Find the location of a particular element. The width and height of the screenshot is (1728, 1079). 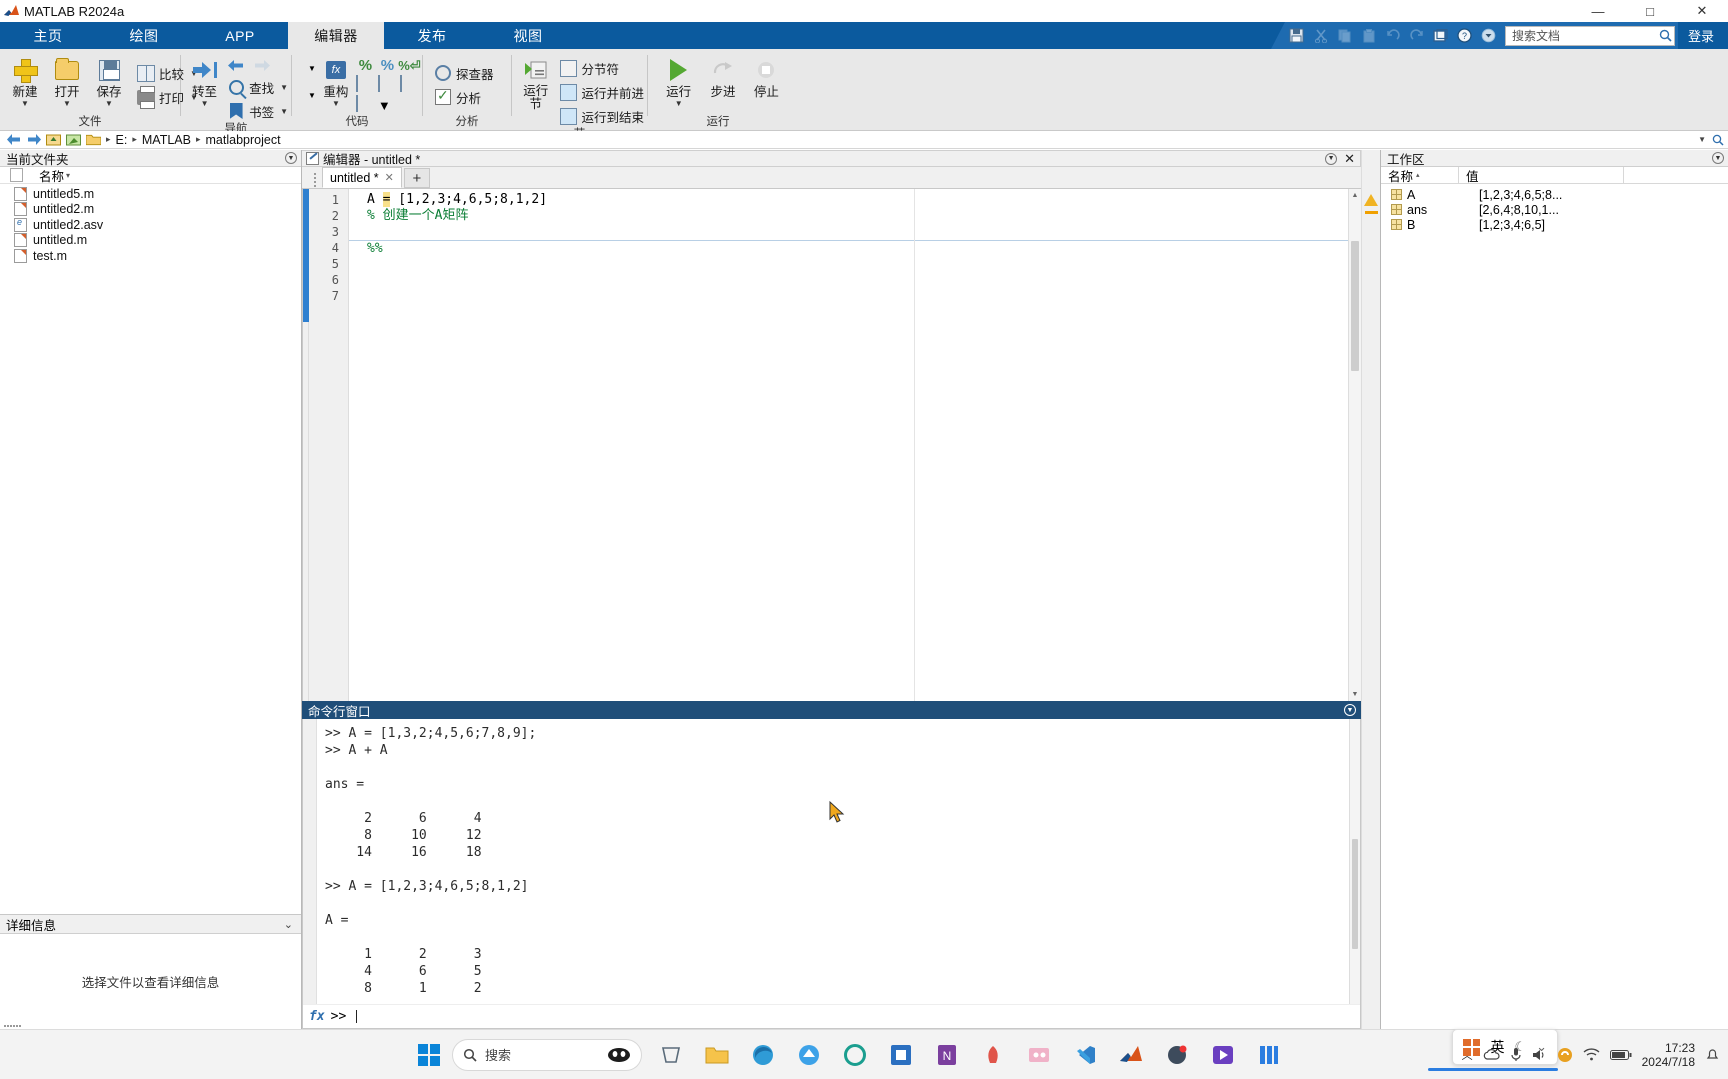

command-prompt-row: fx >> is located at coordinates (831, 1016).